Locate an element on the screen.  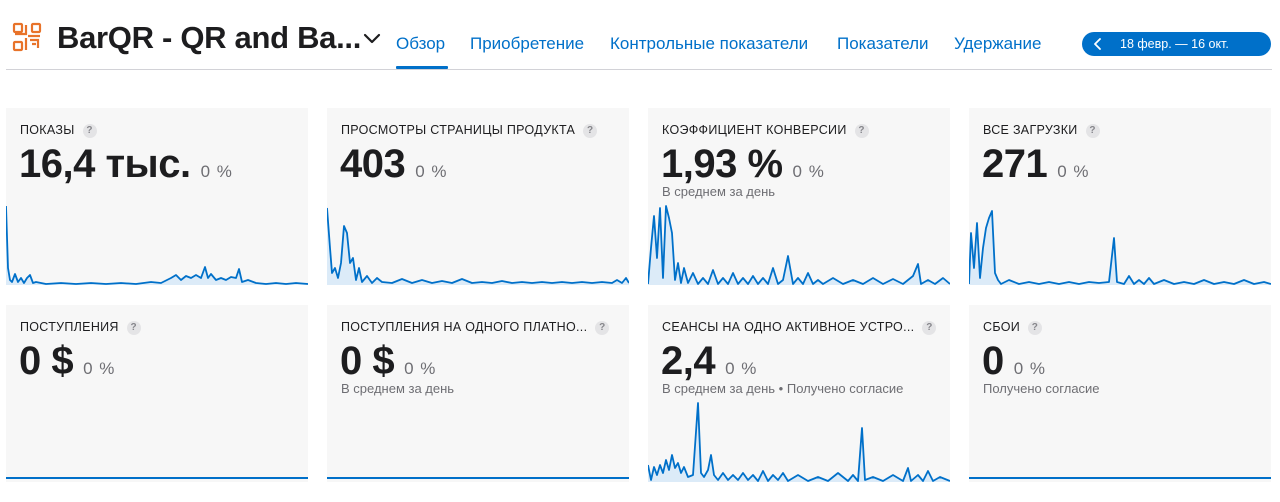
date-range-button: 18 февр. — 16 окт. is located at coordinates (1176, 44).